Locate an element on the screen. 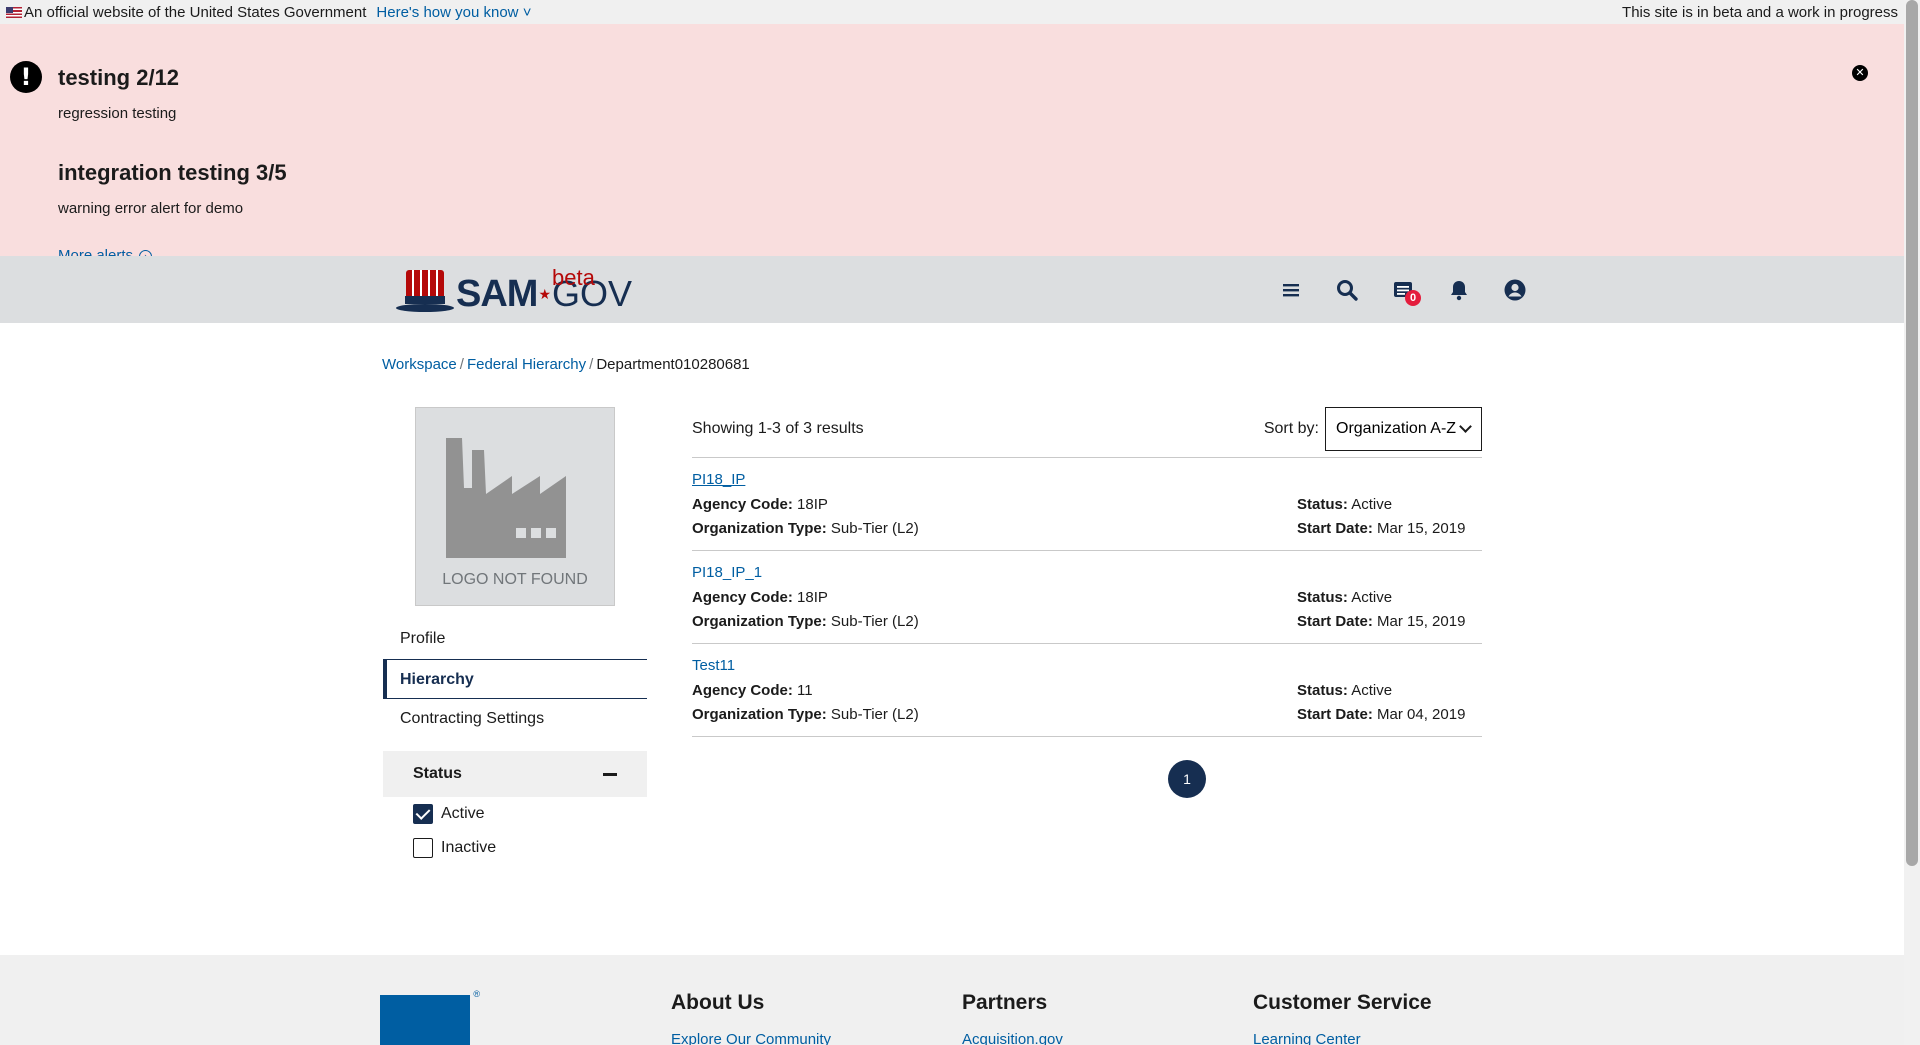 The image size is (1920, 1045). agency-code: 11 is located at coordinates (805, 690).